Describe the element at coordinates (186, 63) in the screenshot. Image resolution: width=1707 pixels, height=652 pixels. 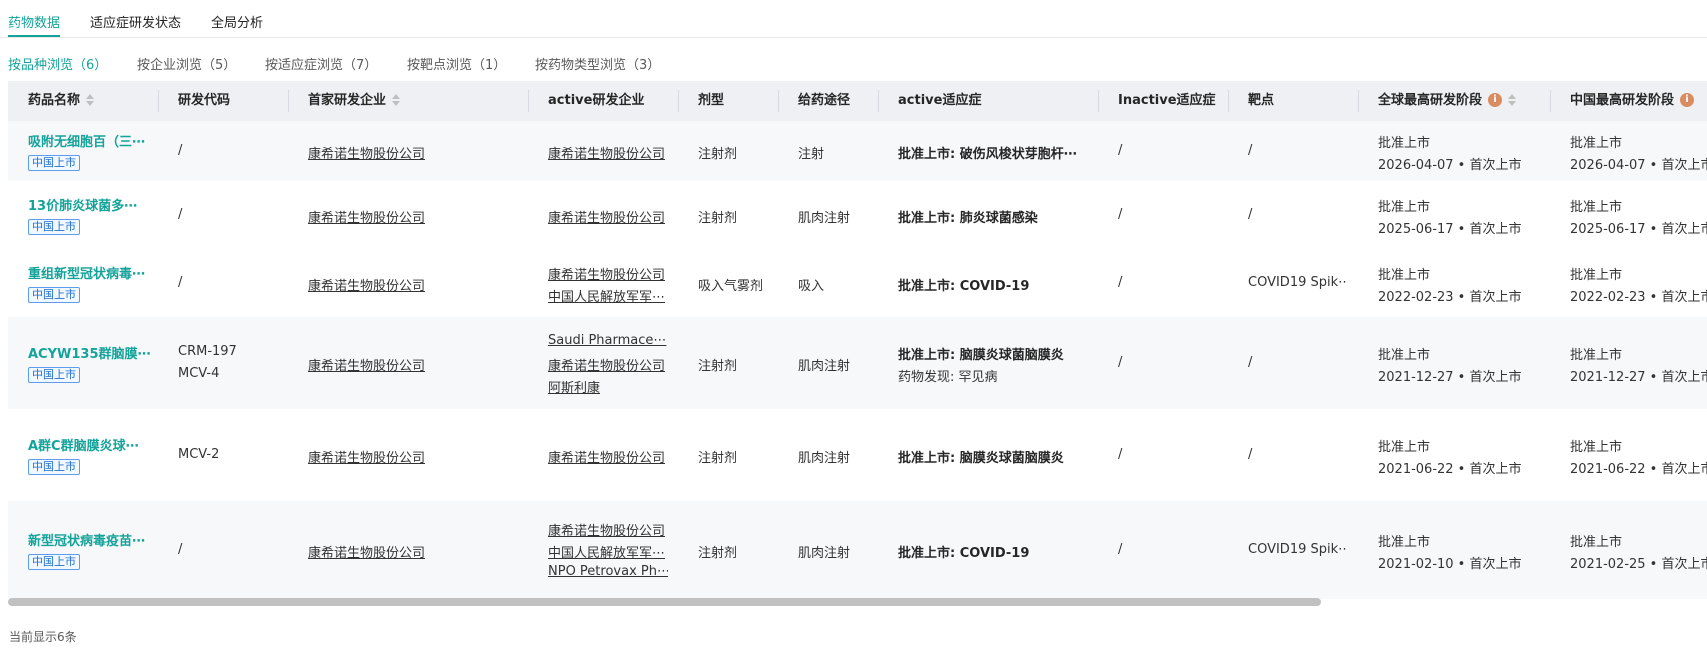
I see `subtab-by-company: 按企业浏览（5）` at that location.